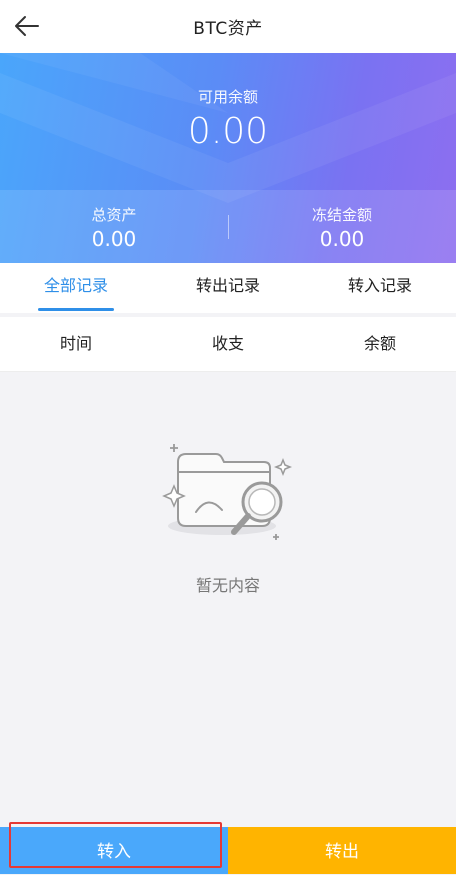 This screenshot has width=456, height=875. Describe the element at coordinates (227, 492) in the screenshot. I see `empty-folder-magnifier-icon` at that location.